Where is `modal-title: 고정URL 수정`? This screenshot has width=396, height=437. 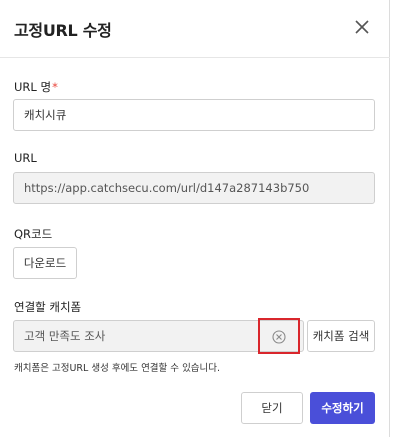
modal-title: 고정URL 수정 is located at coordinates (63, 30).